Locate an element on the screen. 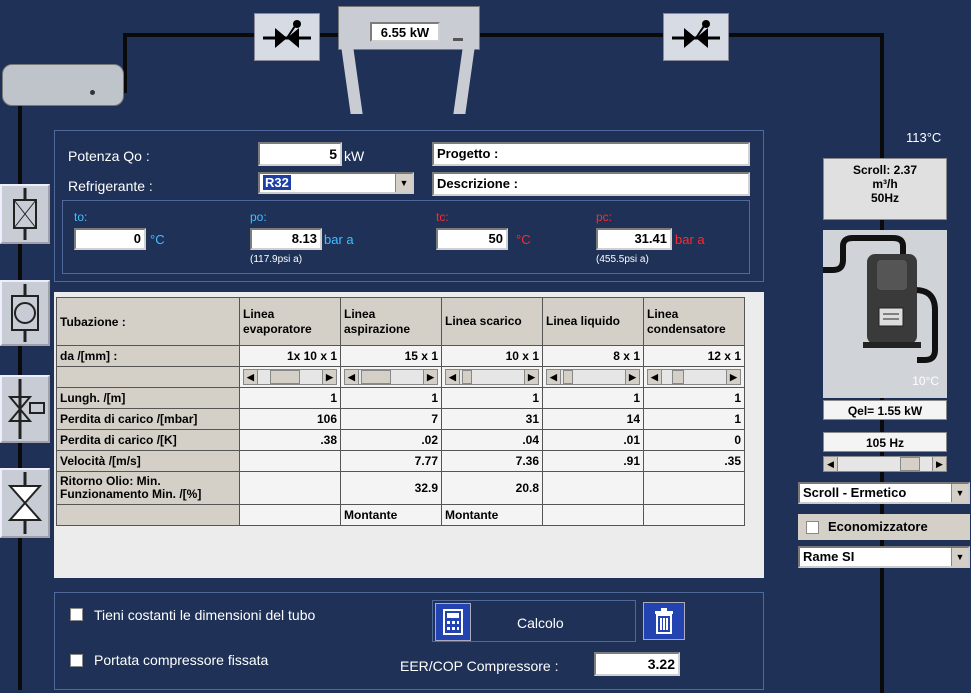 This screenshot has width=971, height=693. shutoff-valve-icon is located at coordinates (25, 503).